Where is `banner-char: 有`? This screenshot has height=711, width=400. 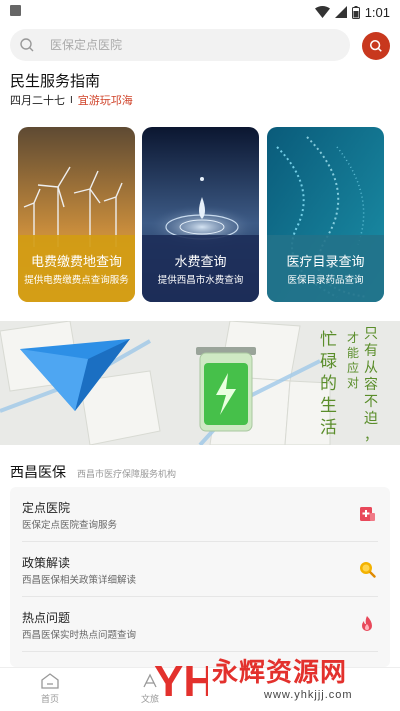 banner-char: 有 is located at coordinates (371, 350).